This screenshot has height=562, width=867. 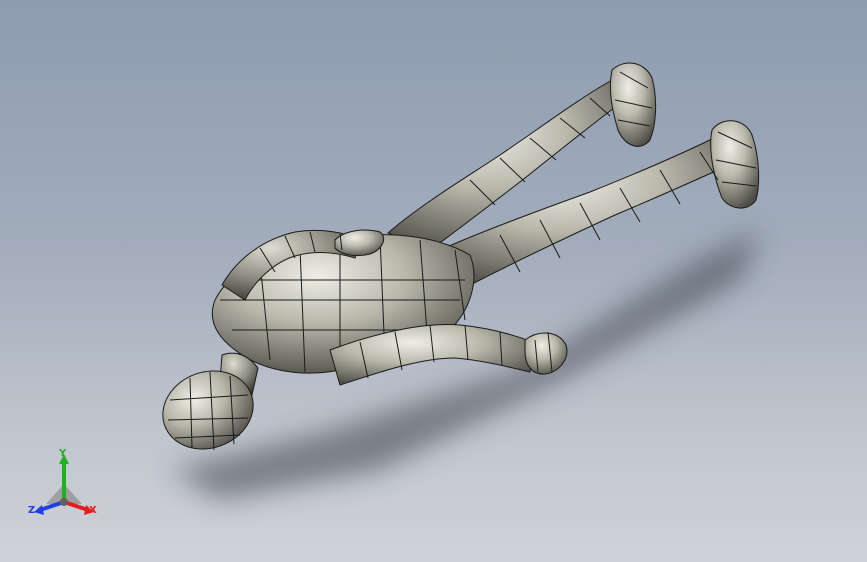 What do you see at coordinates (590, 210) in the screenshot?
I see `right-leg` at bounding box center [590, 210].